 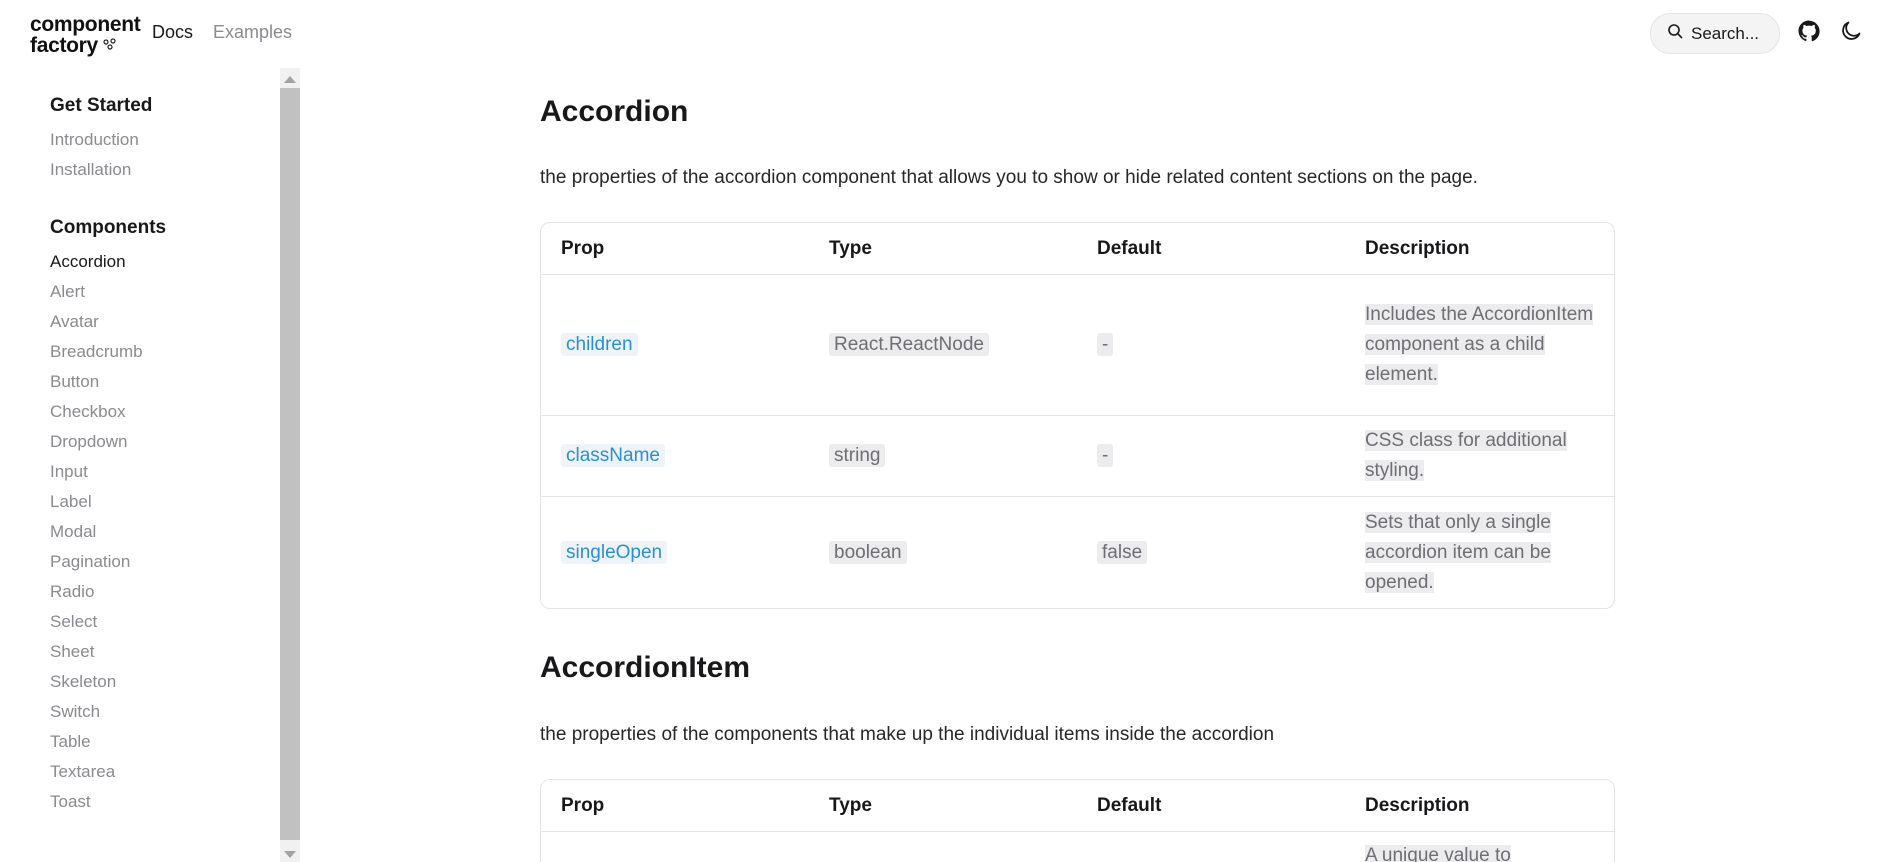 I want to click on prop-description: CSS class for additional styling., so click(x=1466, y=455).